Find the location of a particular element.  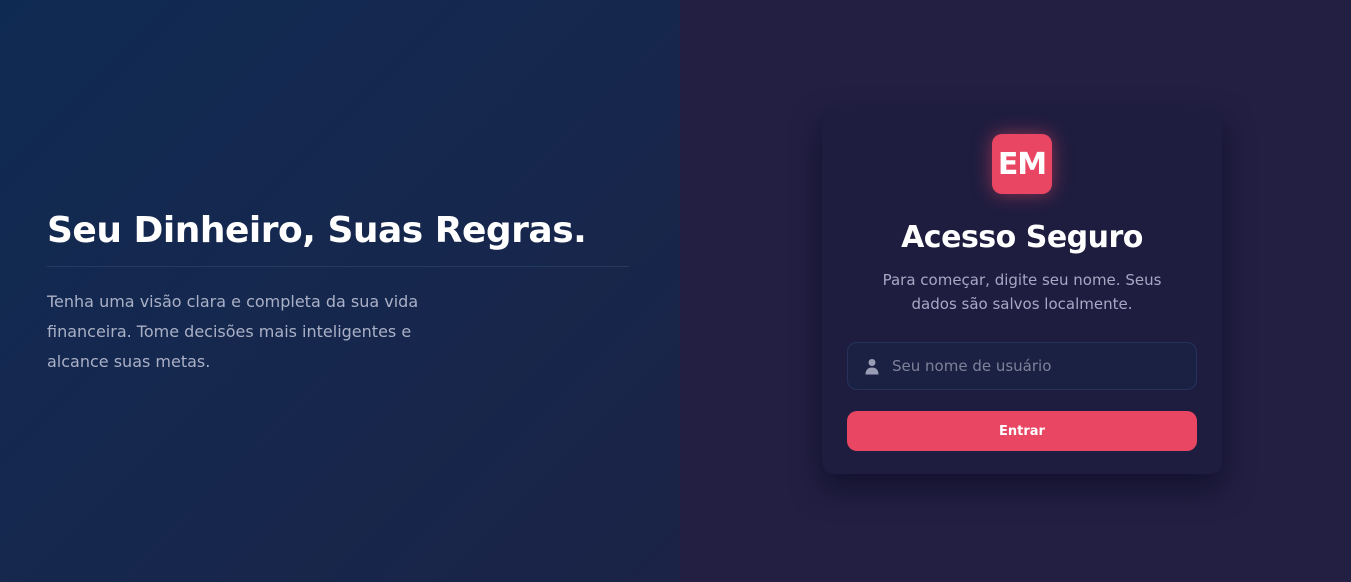

hero-divider is located at coordinates (338, 266).